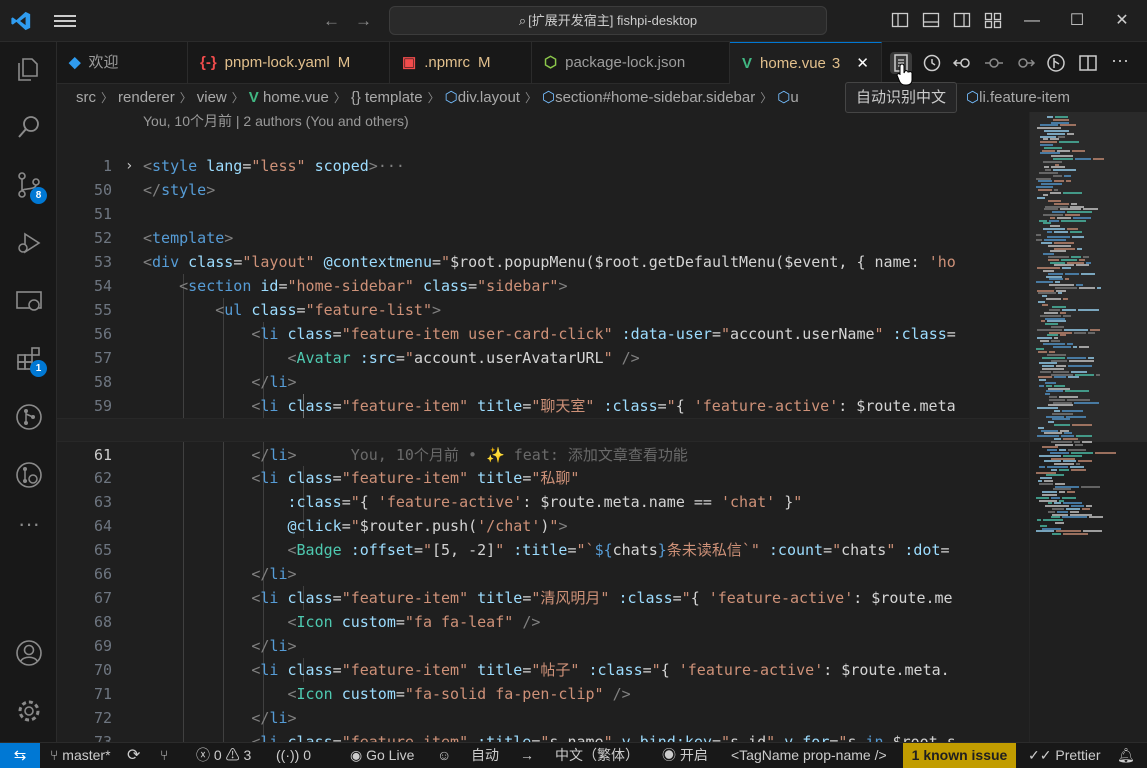 The image size is (1147, 768). Describe the element at coordinates (80, 755) in the screenshot. I see `branch-status: ⑂ master*` at that location.